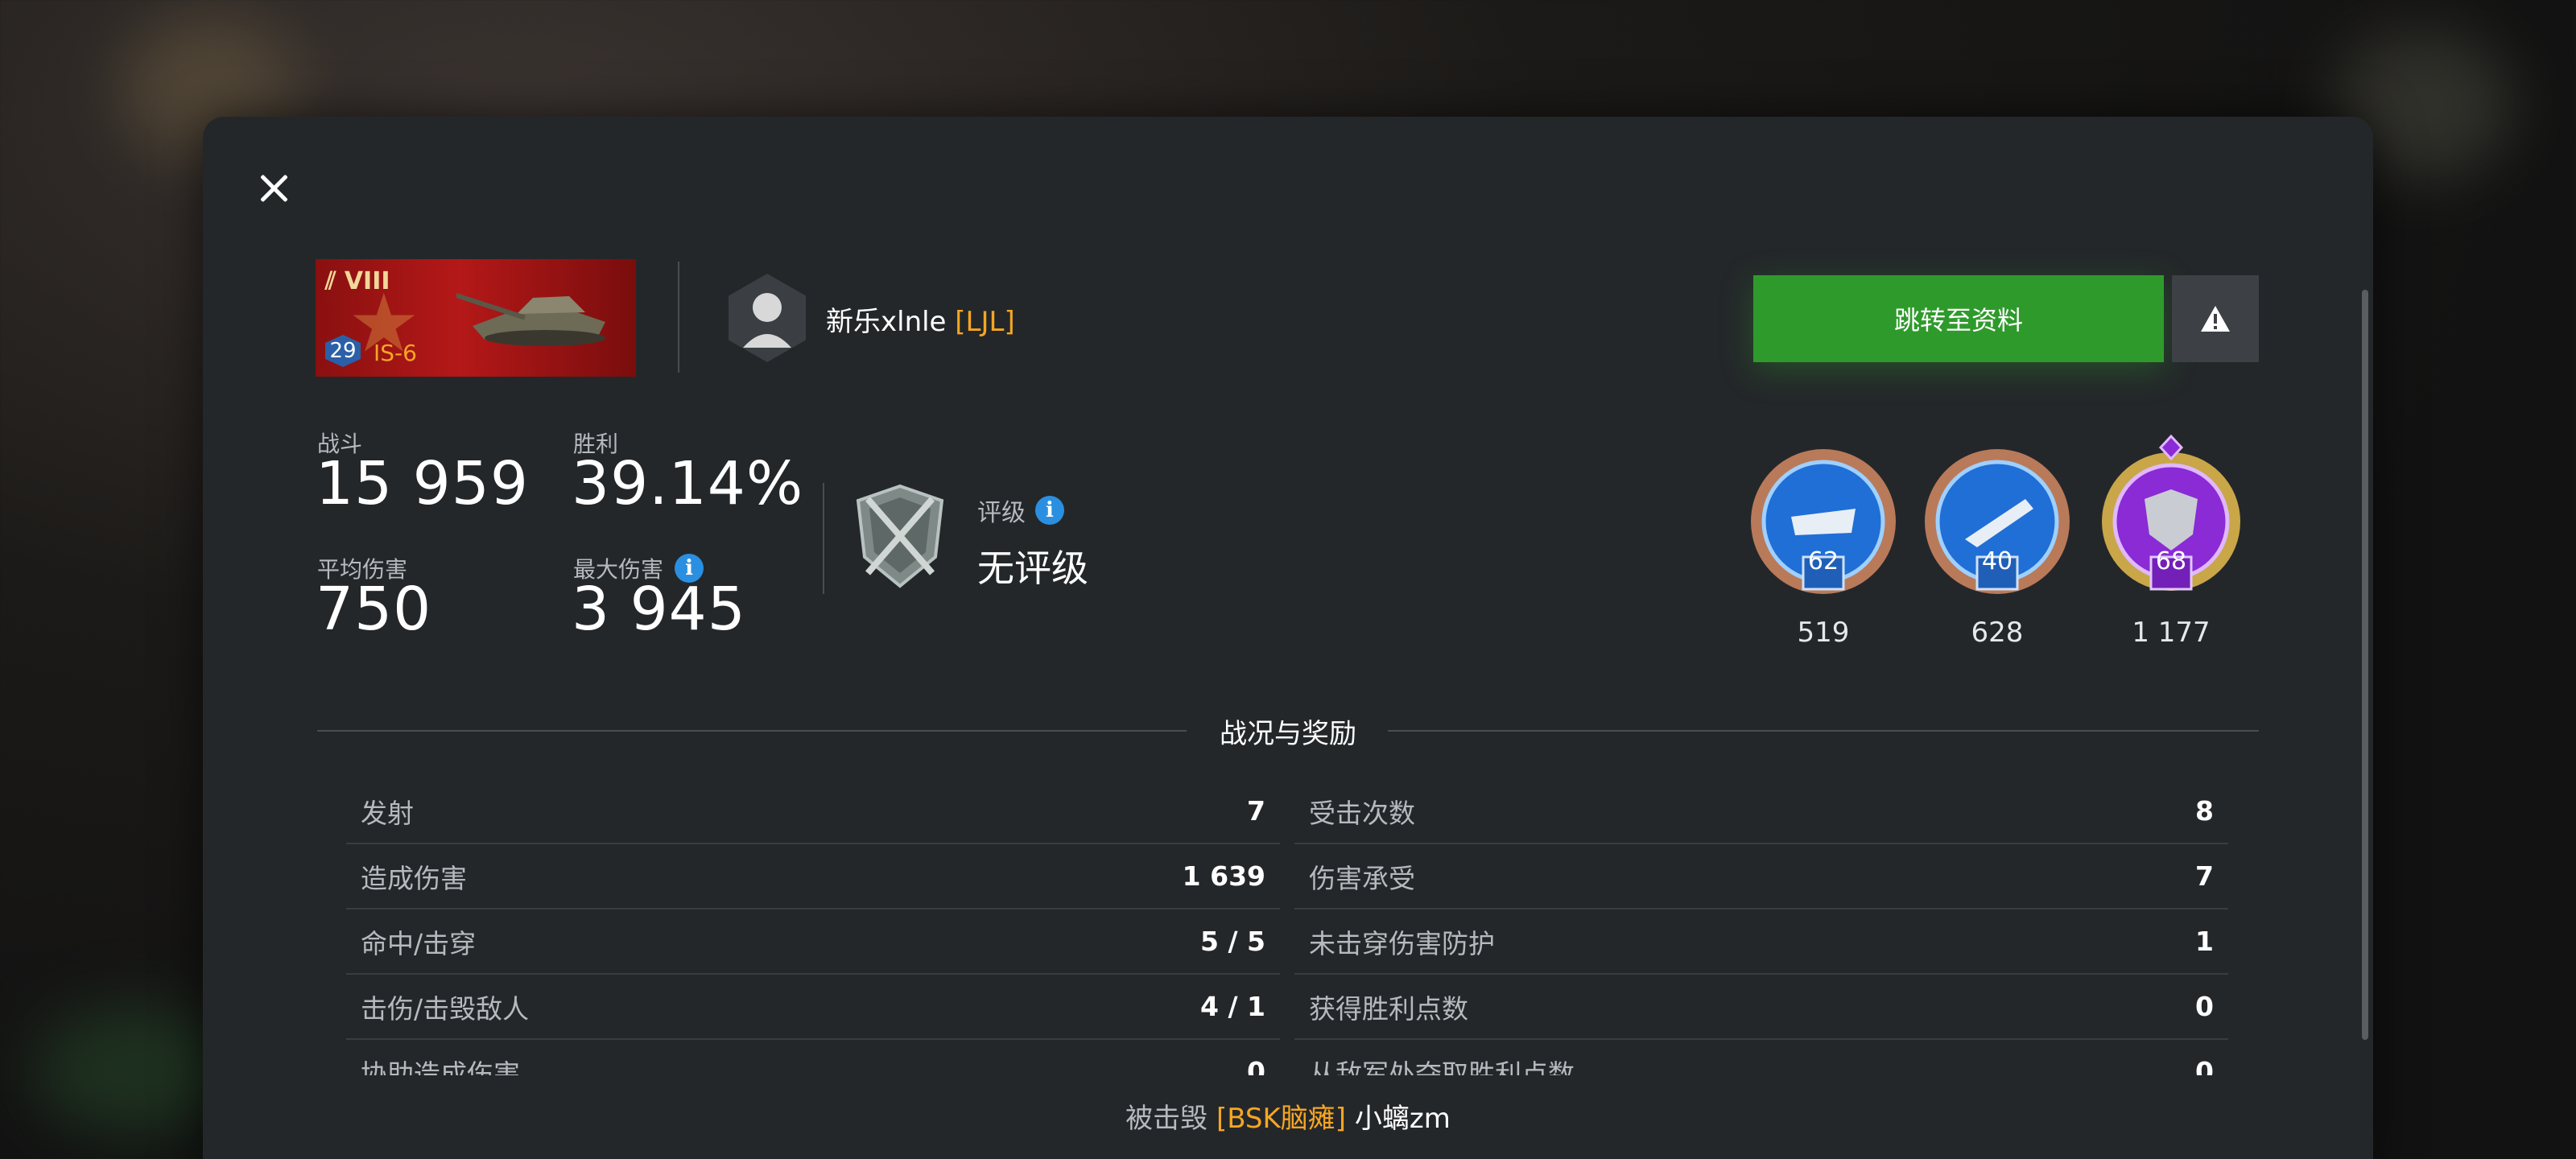 This screenshot has width=2576, height=1159. What do you see at coordinates (2171, 633) in the screenshot?
I see `medal-count: 1 177` at bounding box center [2171, 633].